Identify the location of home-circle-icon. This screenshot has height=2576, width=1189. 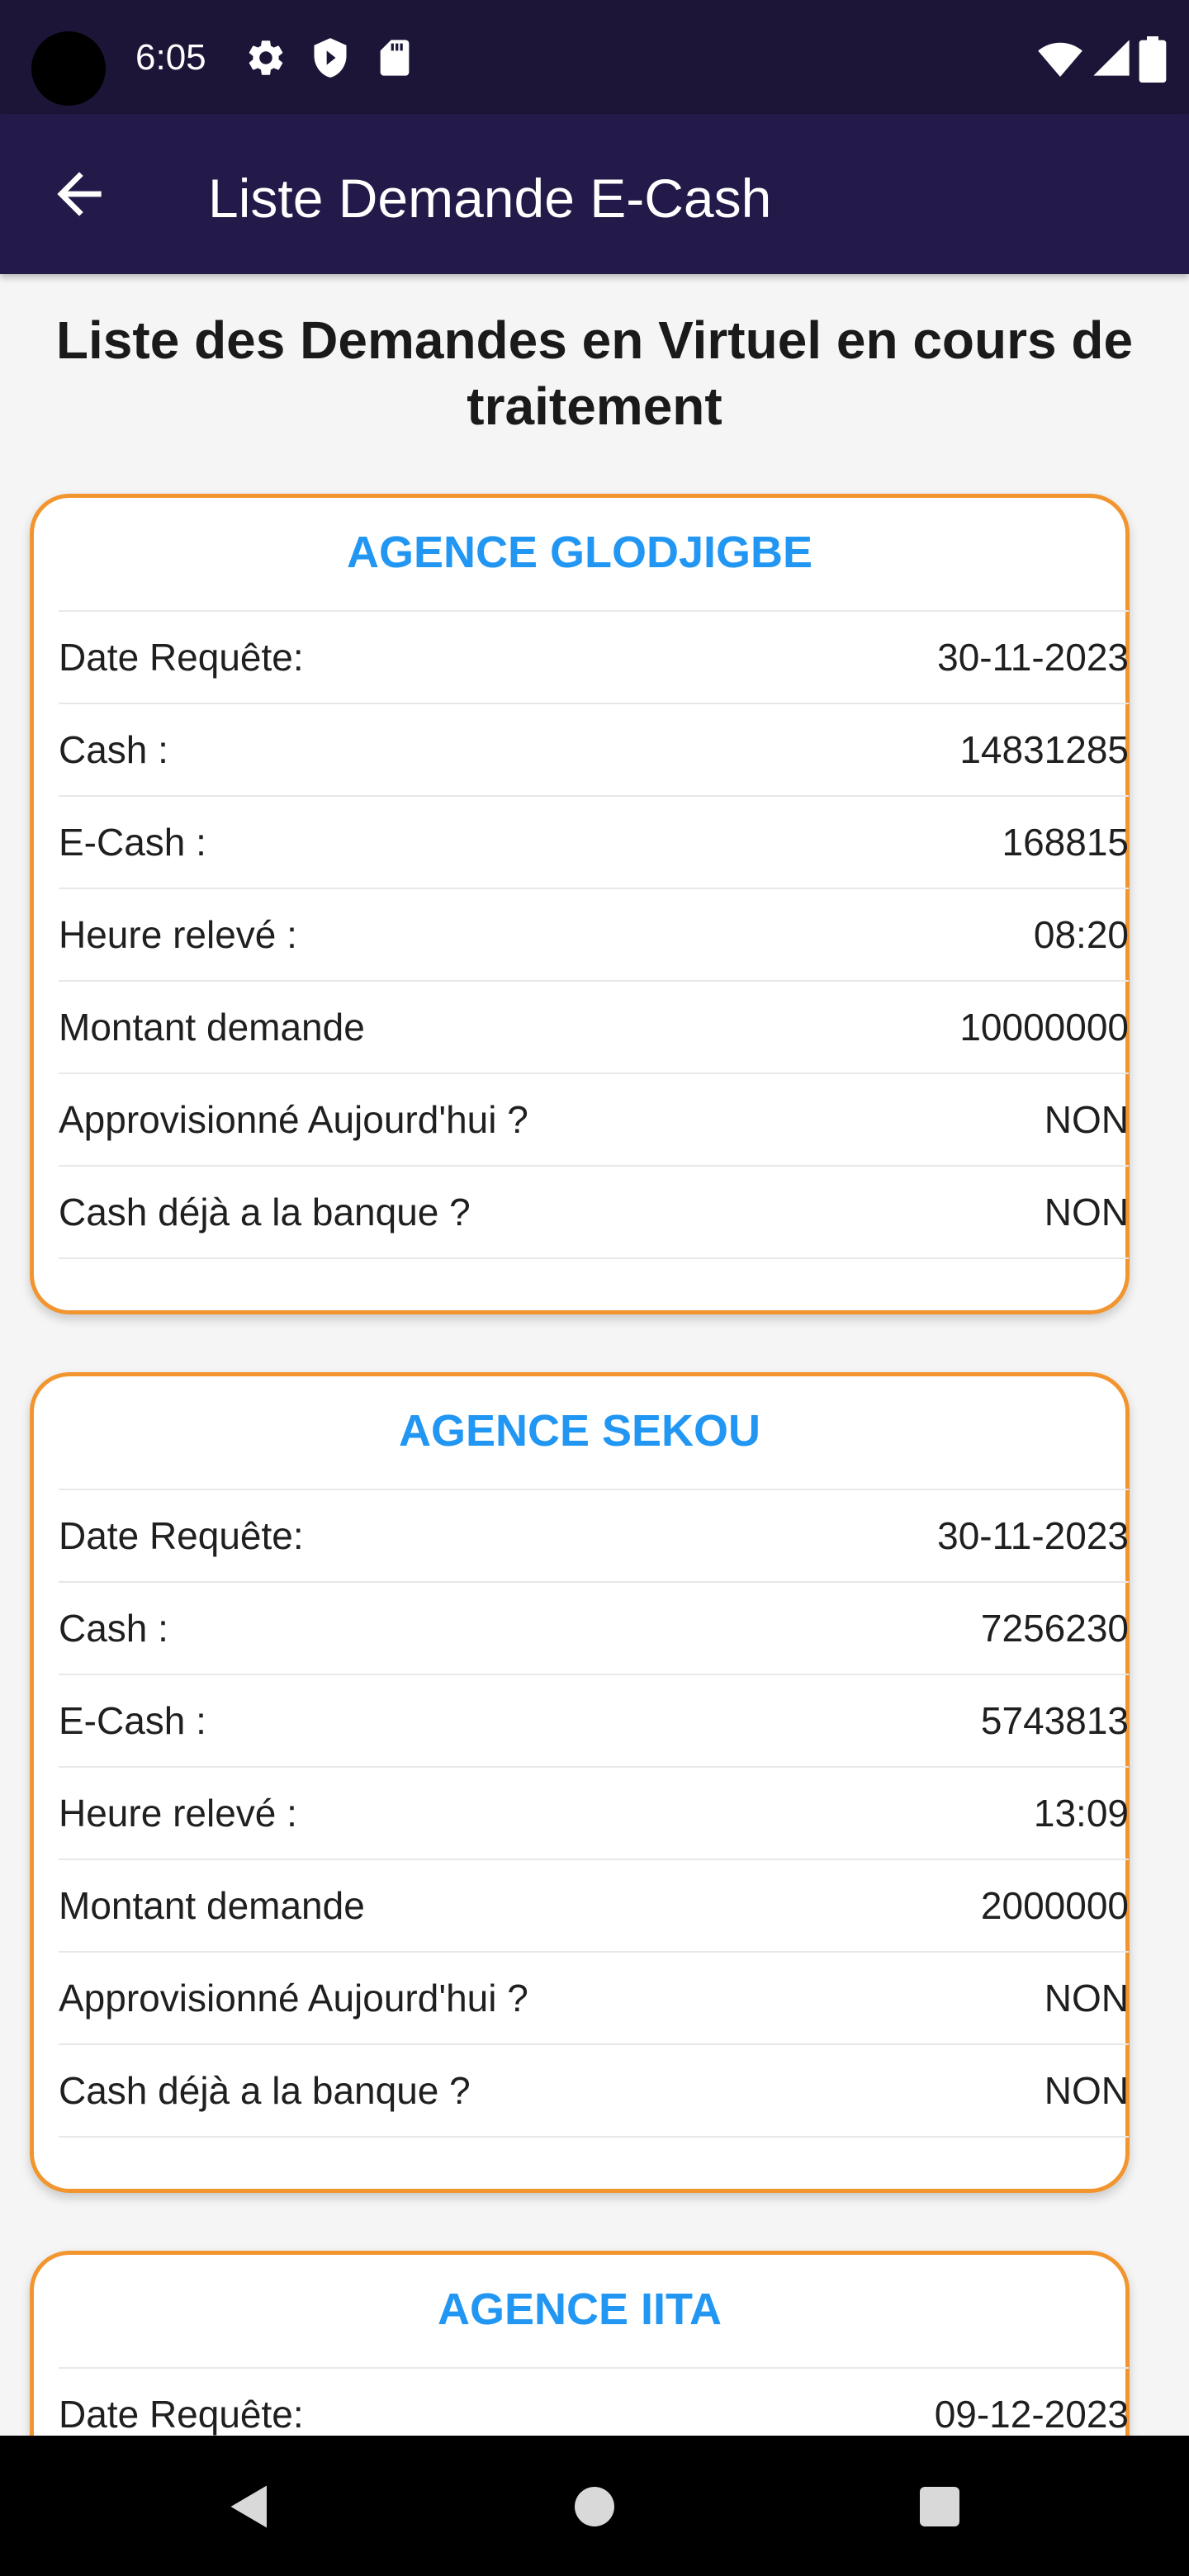
(594, 2506).